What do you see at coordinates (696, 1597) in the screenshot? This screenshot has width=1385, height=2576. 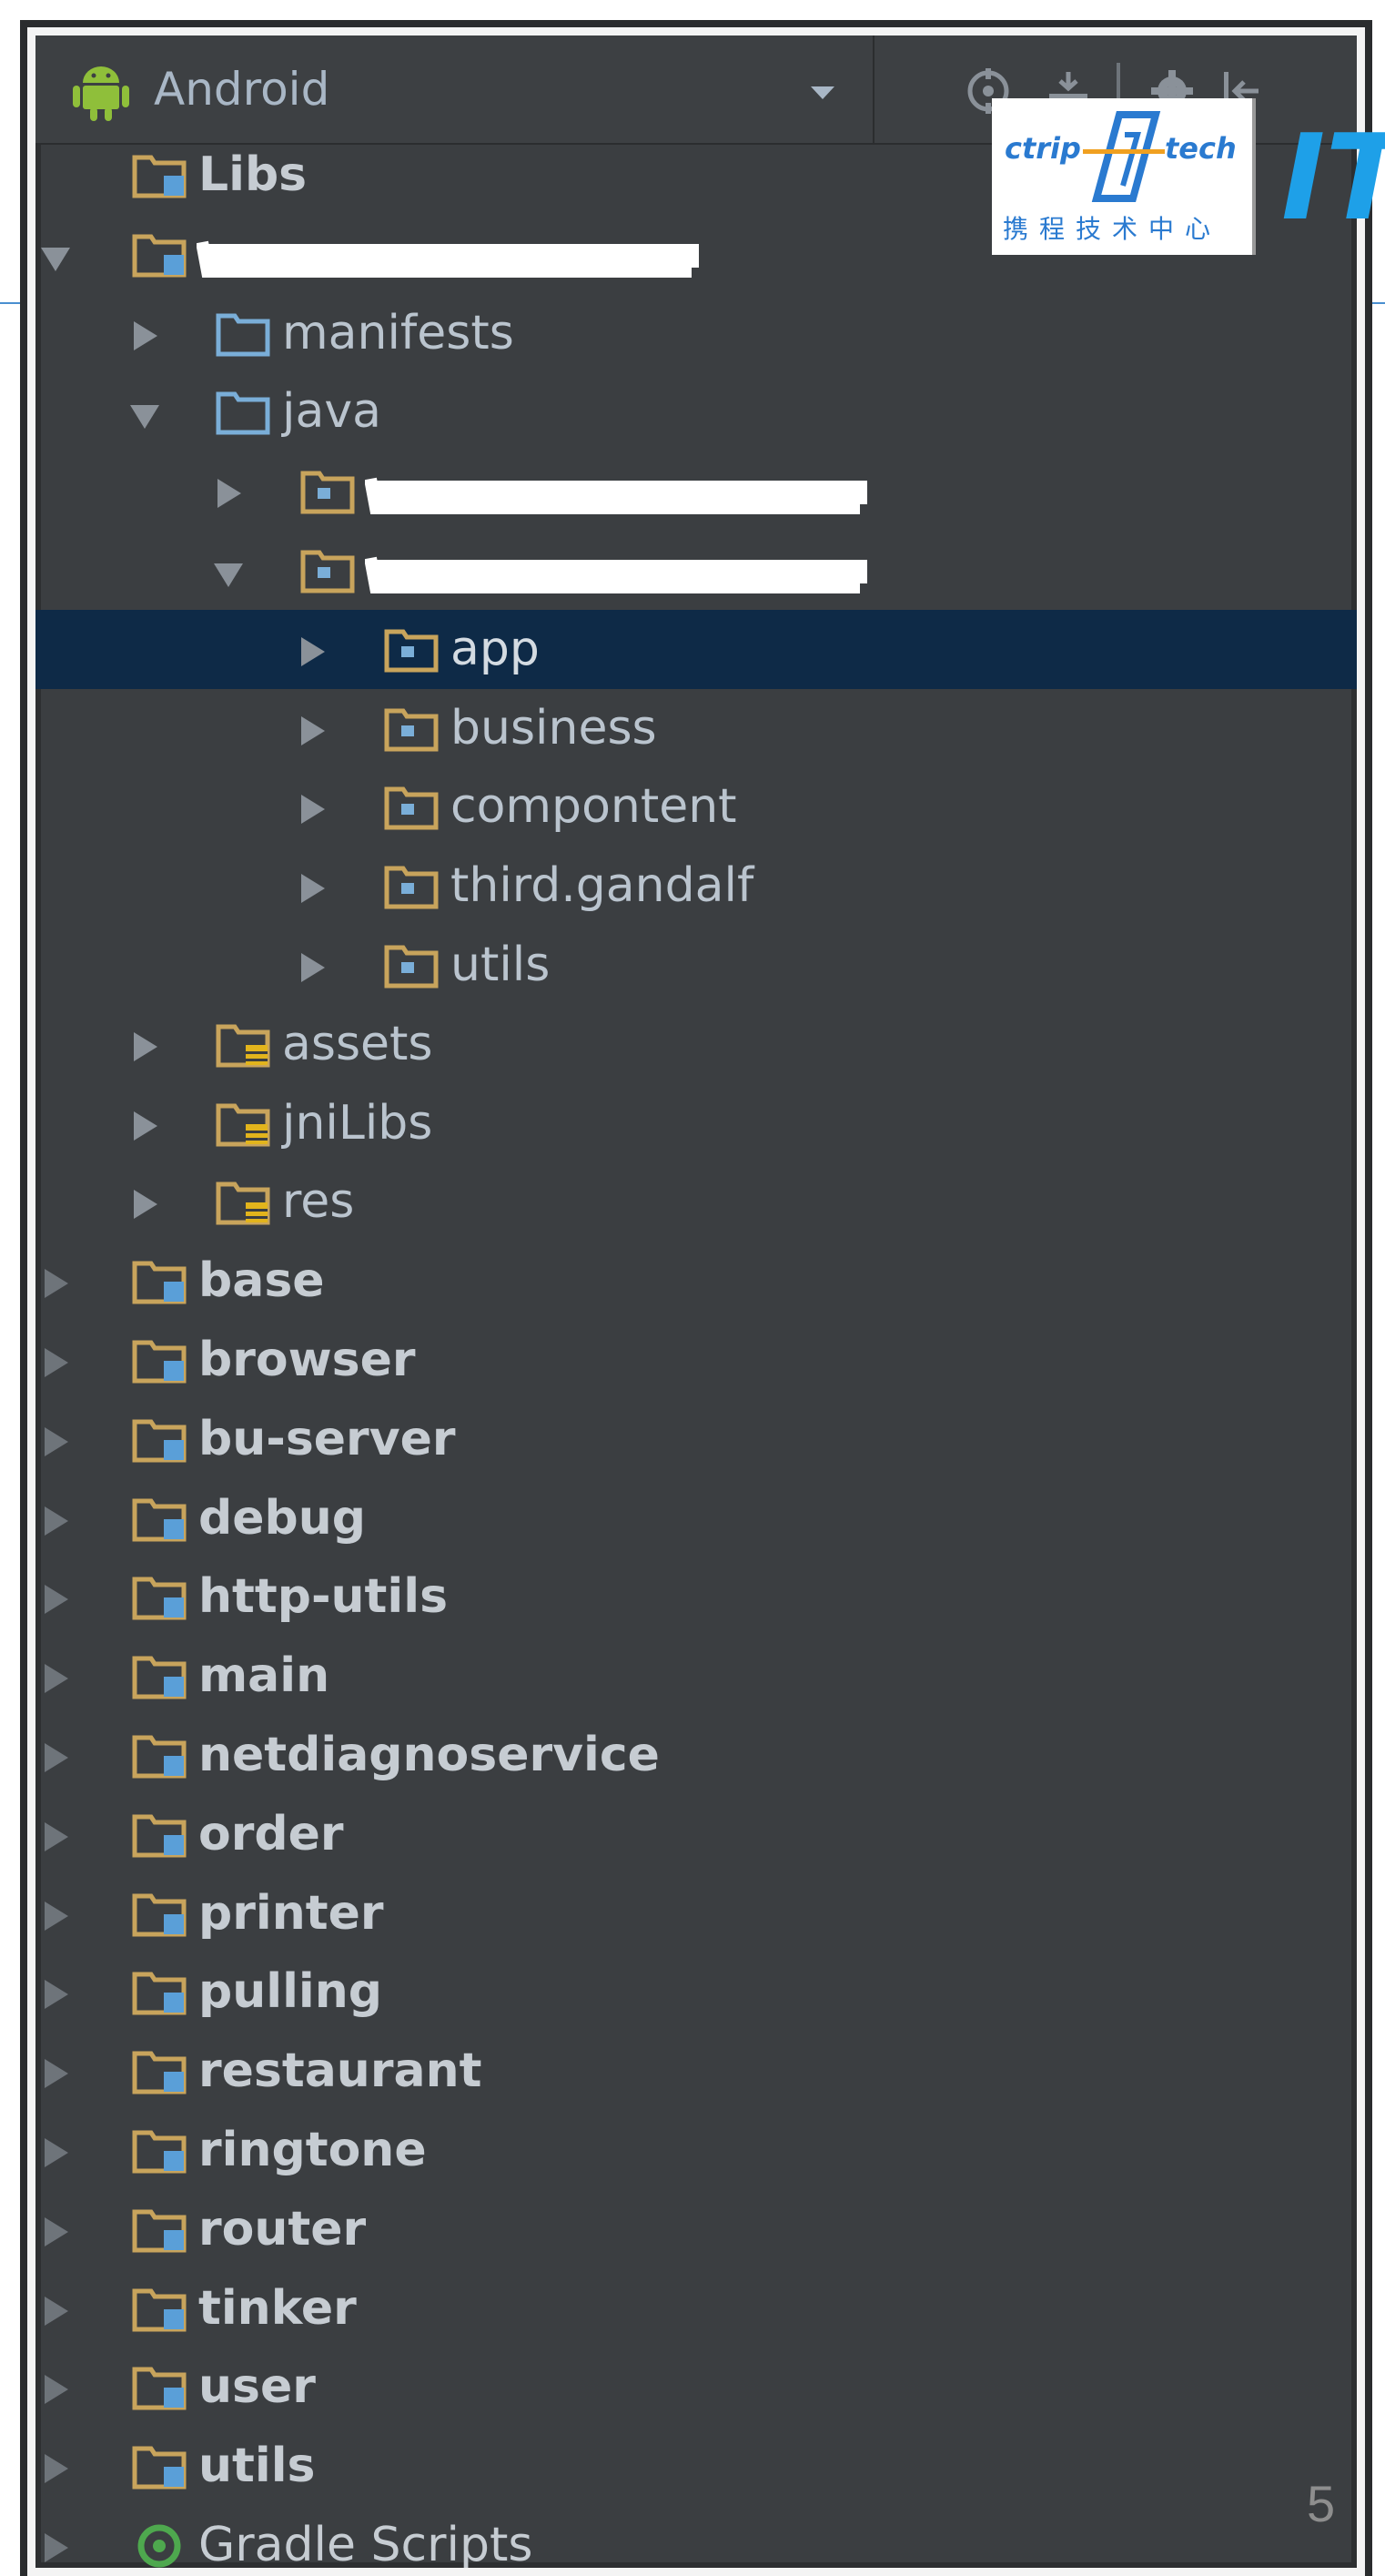 I see `tree-row-http-utils: http-utils` at bounding box center [696, 1597].